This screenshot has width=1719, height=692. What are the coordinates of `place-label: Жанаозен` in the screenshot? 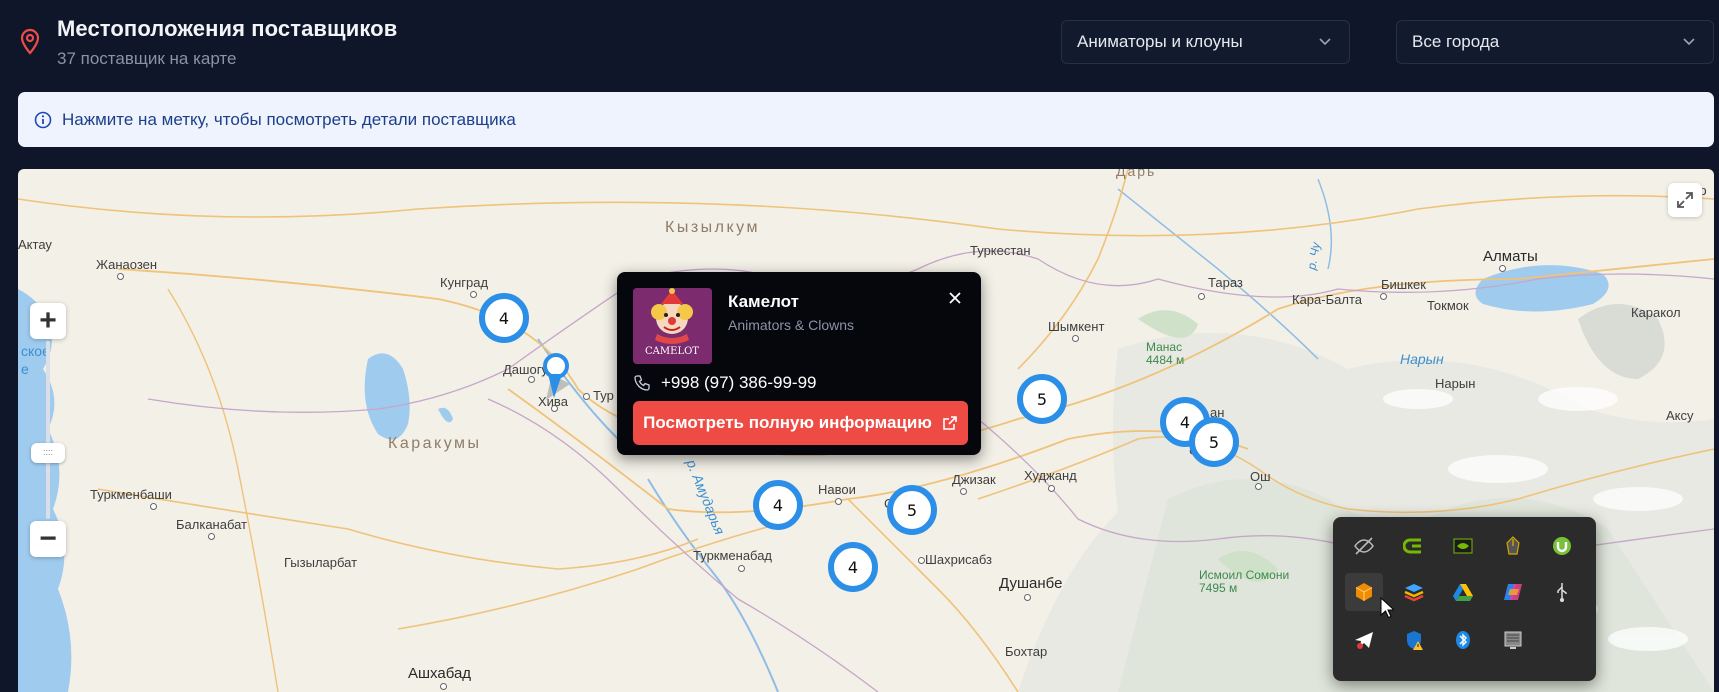 It's located at (127, 264).